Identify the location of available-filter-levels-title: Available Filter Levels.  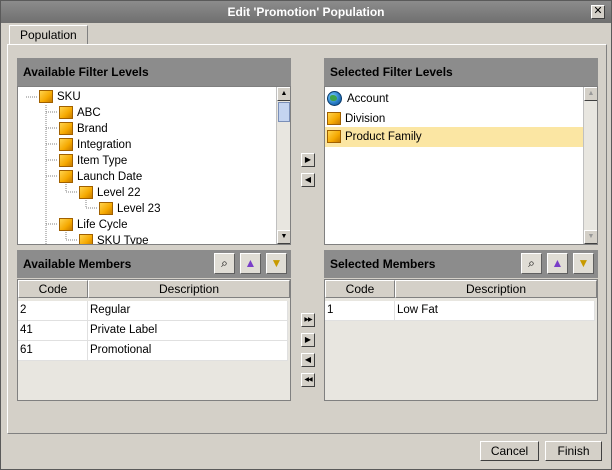
(86, 72).